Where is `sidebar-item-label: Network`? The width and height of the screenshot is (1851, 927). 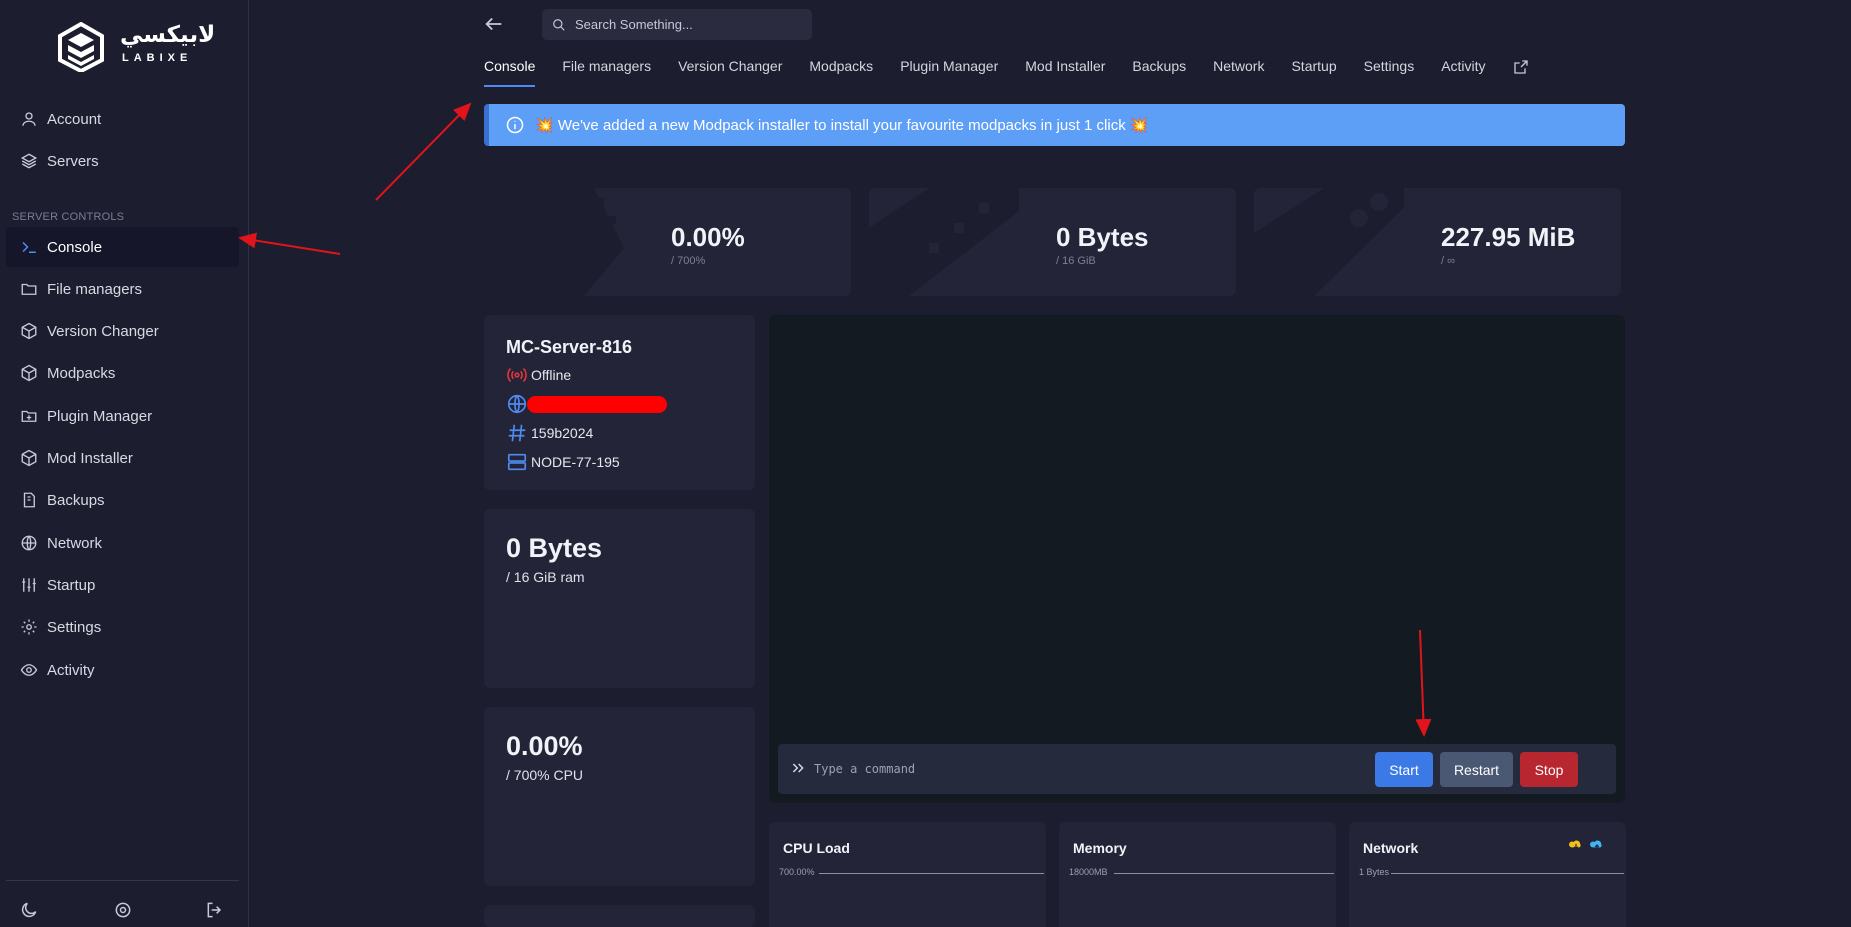 sidebar-item-label: Network is located at coordinates (75, 543).